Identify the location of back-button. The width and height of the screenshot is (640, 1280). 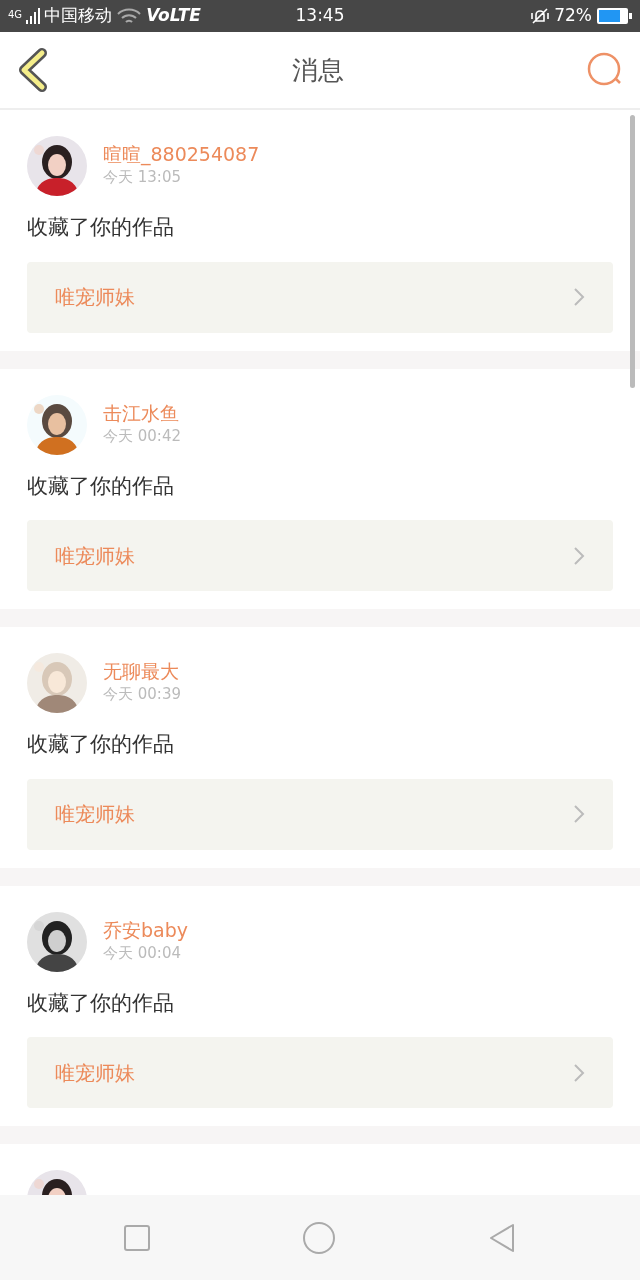
(33, 70).